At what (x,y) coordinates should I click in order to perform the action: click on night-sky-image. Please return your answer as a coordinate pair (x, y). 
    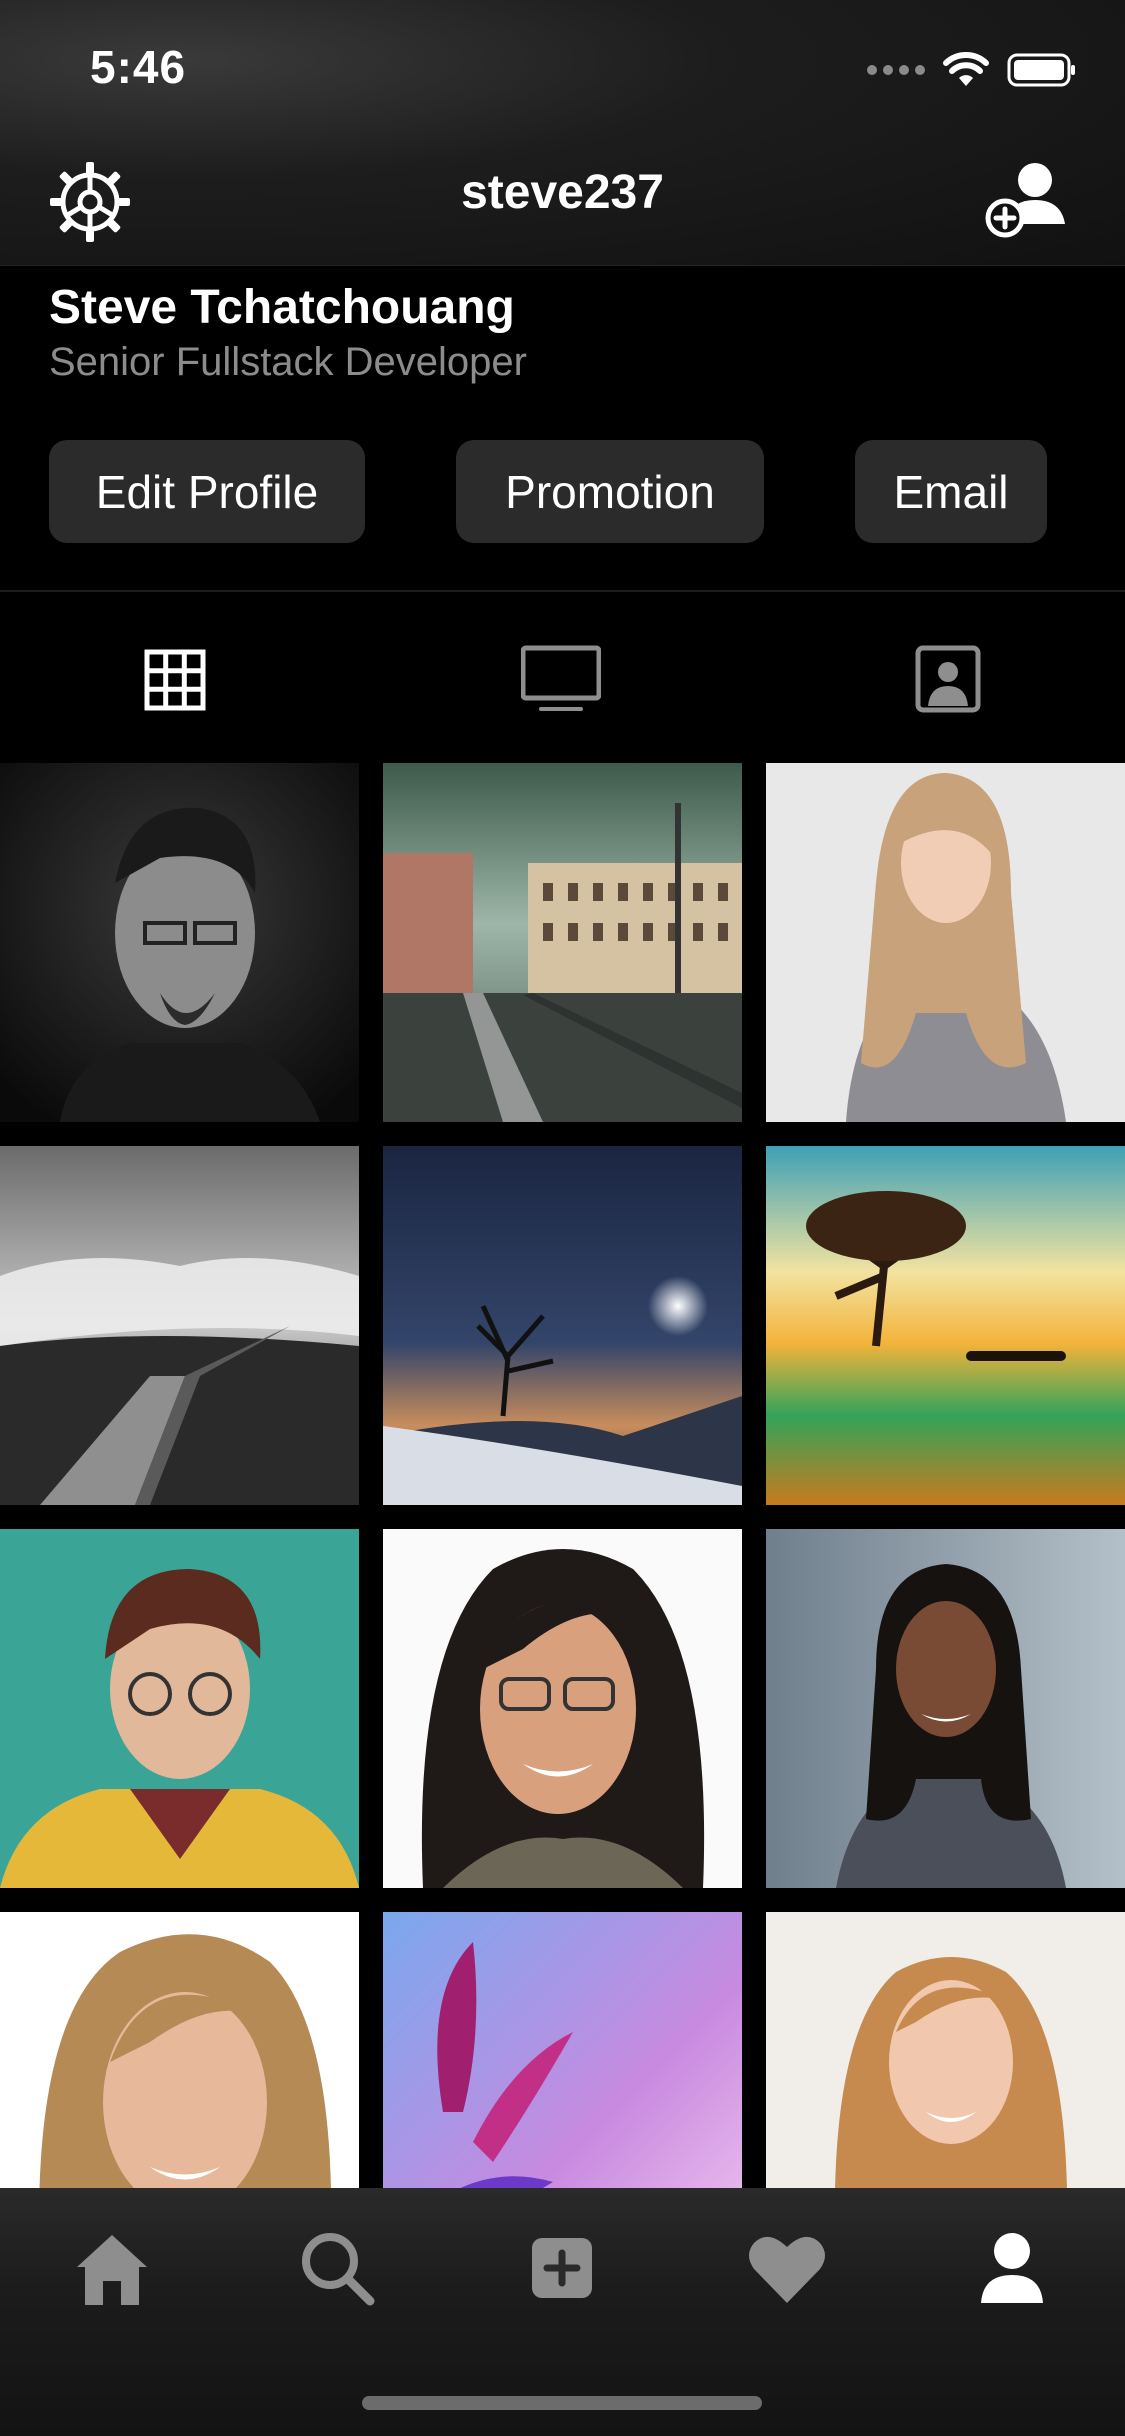
    Looking at the image, I should click on (562, 1325).